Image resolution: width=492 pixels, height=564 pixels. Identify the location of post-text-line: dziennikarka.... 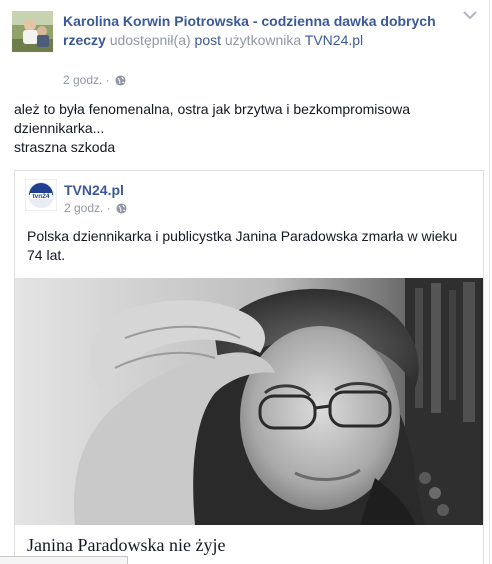
(59, 128).